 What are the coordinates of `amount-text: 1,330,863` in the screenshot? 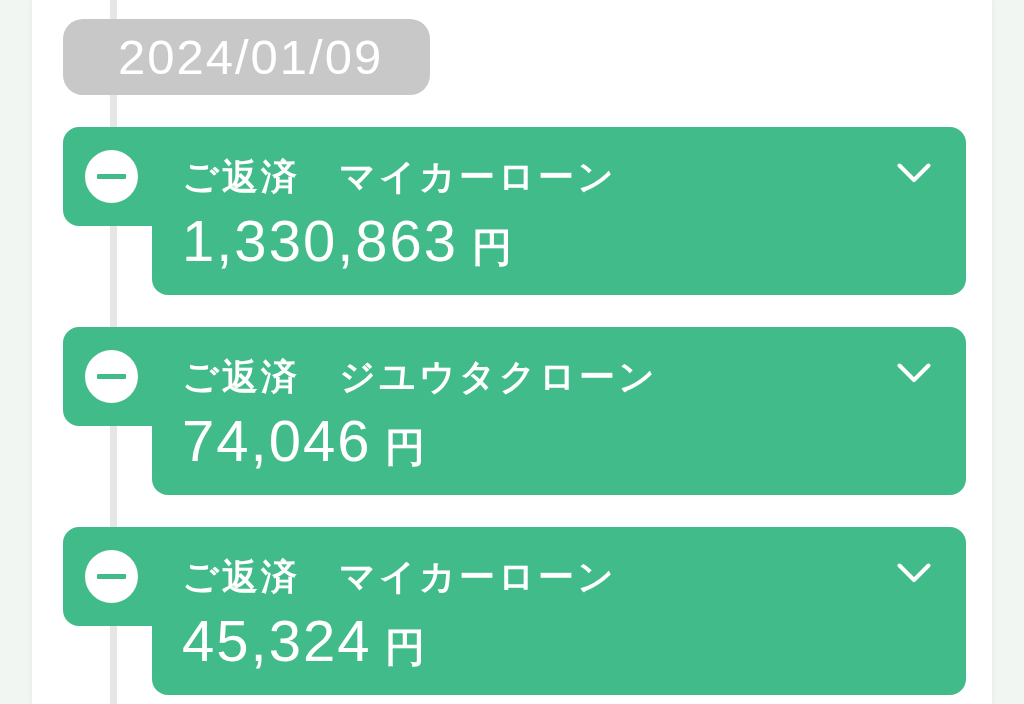 It's located at (320, 241).